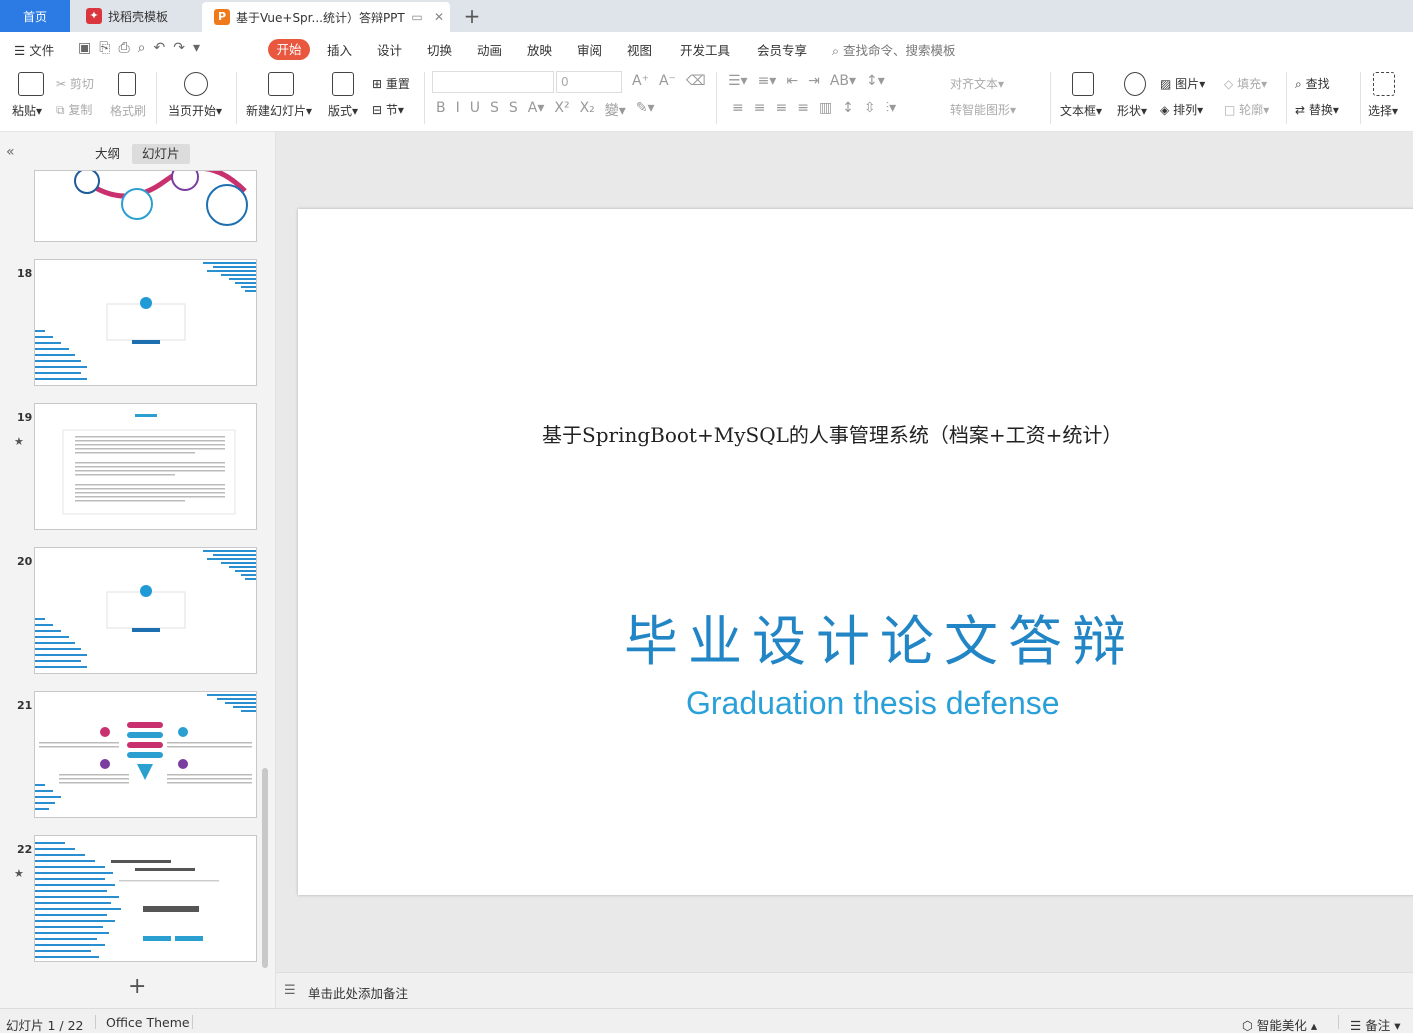 The width and height of the screenshot is (1413, 1033). I want to click on menu-insert: 插入, so click(339, 49).